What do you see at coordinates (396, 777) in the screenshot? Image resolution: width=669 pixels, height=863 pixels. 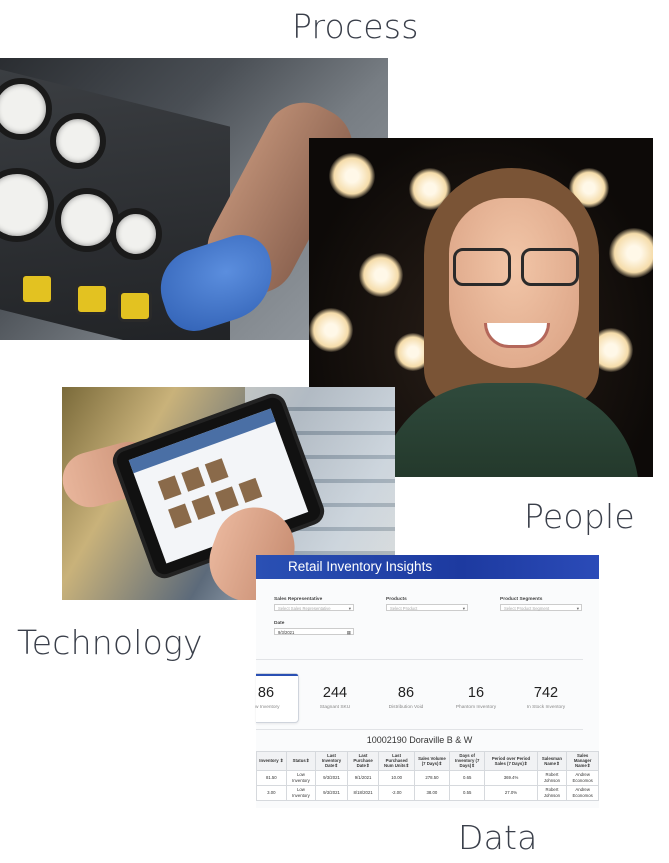 I see `table-cell: 10.00` at bounding box center [396, 777].